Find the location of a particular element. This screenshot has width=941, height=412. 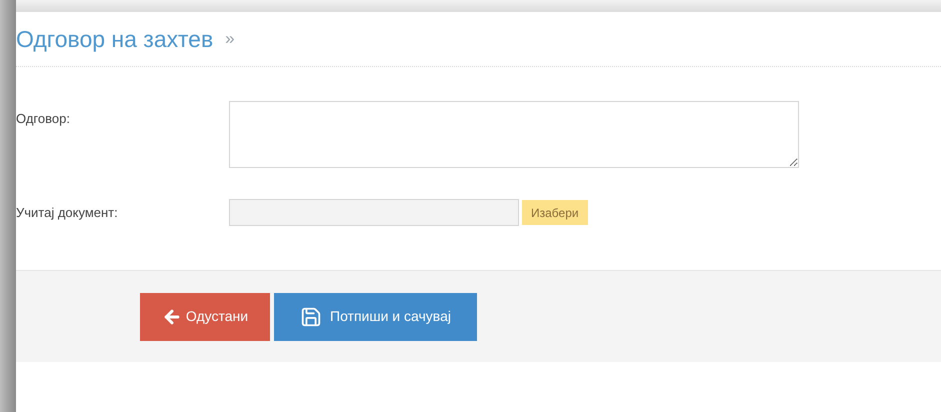

field-label: Одговор: is located at coordinates (43, 119).